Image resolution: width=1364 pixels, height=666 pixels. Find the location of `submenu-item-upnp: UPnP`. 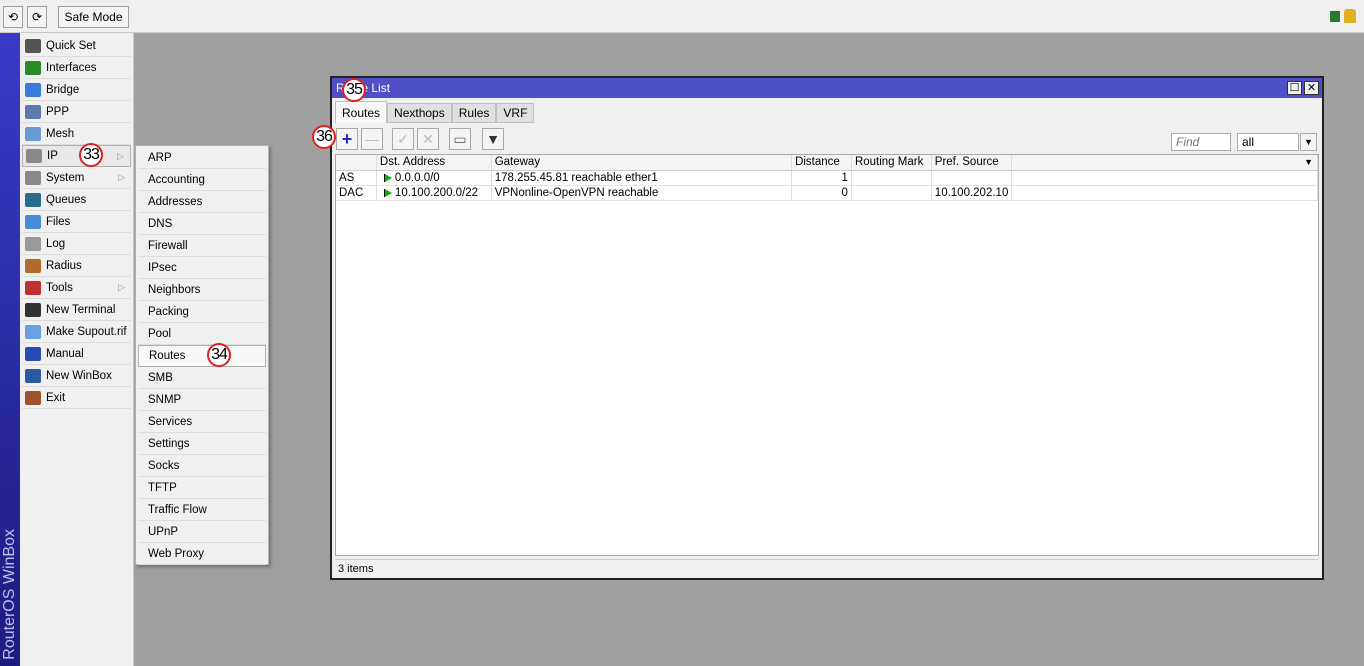

submenu-item-upnp: UPnP is located at coordinates (202, 532).